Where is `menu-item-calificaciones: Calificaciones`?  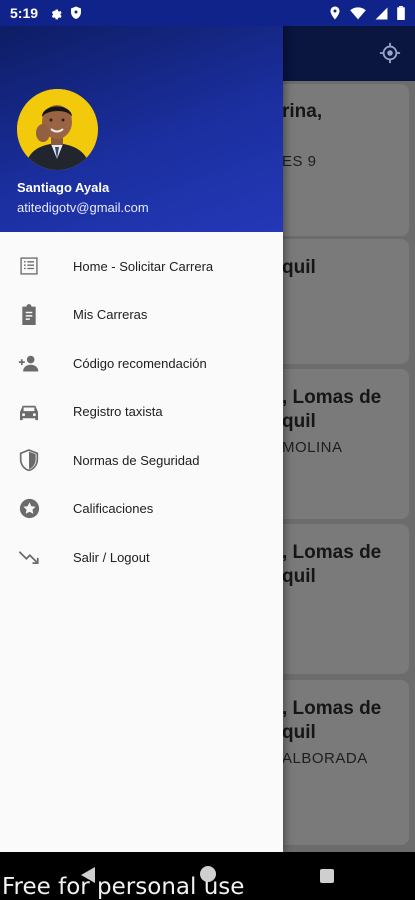 menu-item-calificaciones: Calificaciones is located at coordinates (141, 509).